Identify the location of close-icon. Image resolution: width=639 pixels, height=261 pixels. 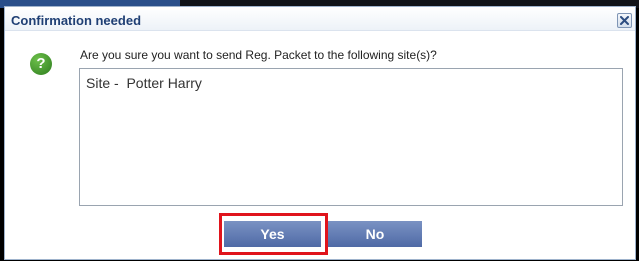
(624, 20).